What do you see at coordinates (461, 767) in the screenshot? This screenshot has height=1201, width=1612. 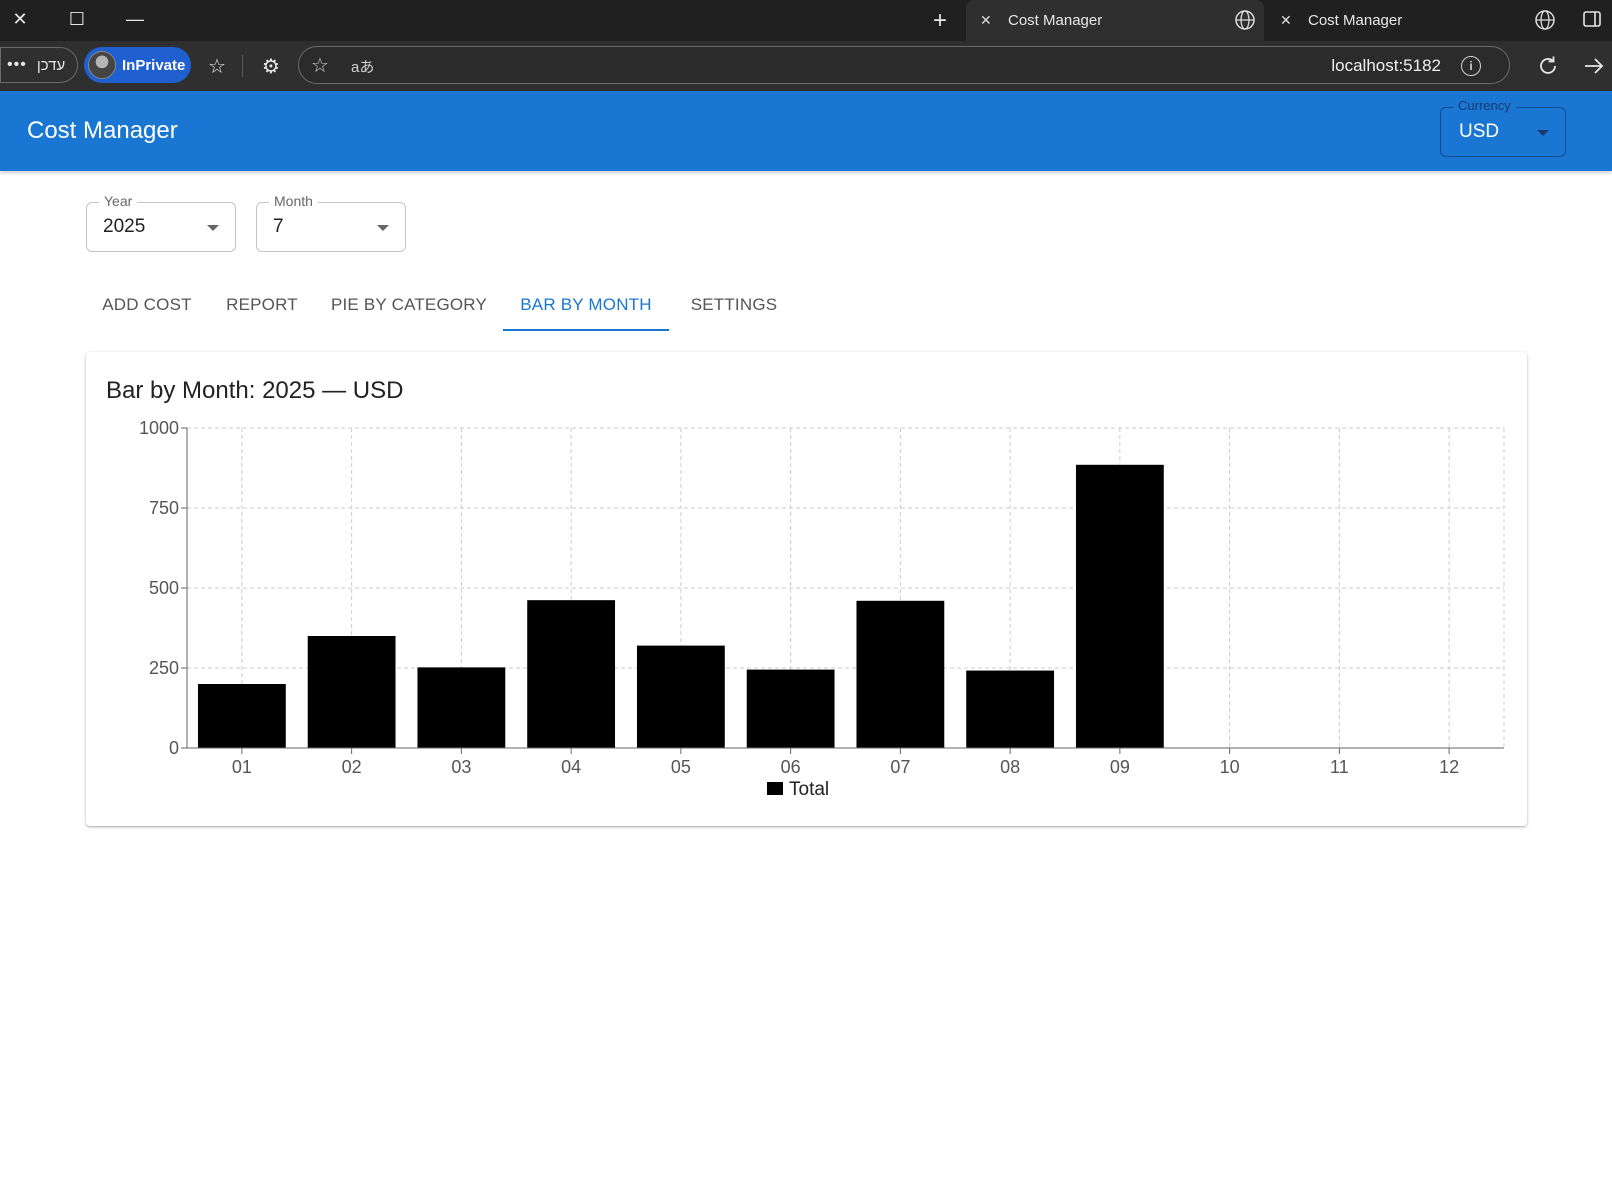 I see `x-tick-label: 03` at bounding box center [461, 767].